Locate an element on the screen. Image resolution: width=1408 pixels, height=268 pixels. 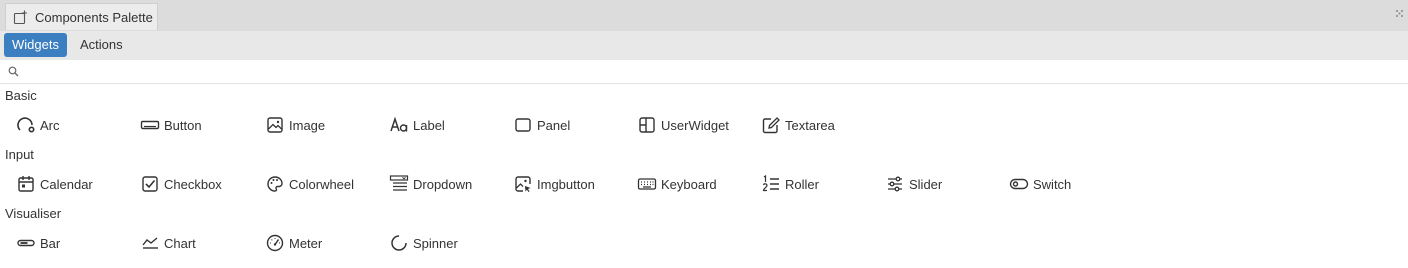
arc-icon is located at coordinates (26, 125).